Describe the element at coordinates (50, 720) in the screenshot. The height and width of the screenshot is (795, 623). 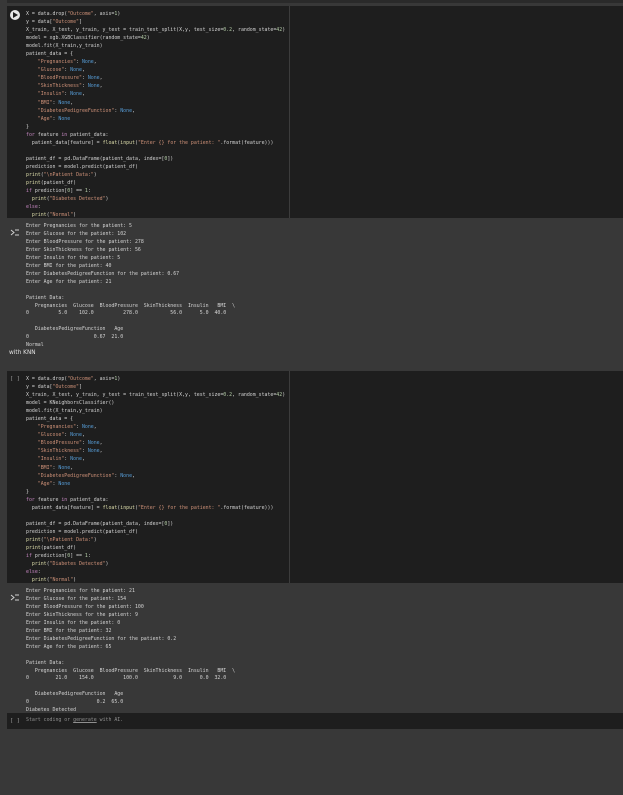
I see `placeholder-prefix: Start coding or` at that location.